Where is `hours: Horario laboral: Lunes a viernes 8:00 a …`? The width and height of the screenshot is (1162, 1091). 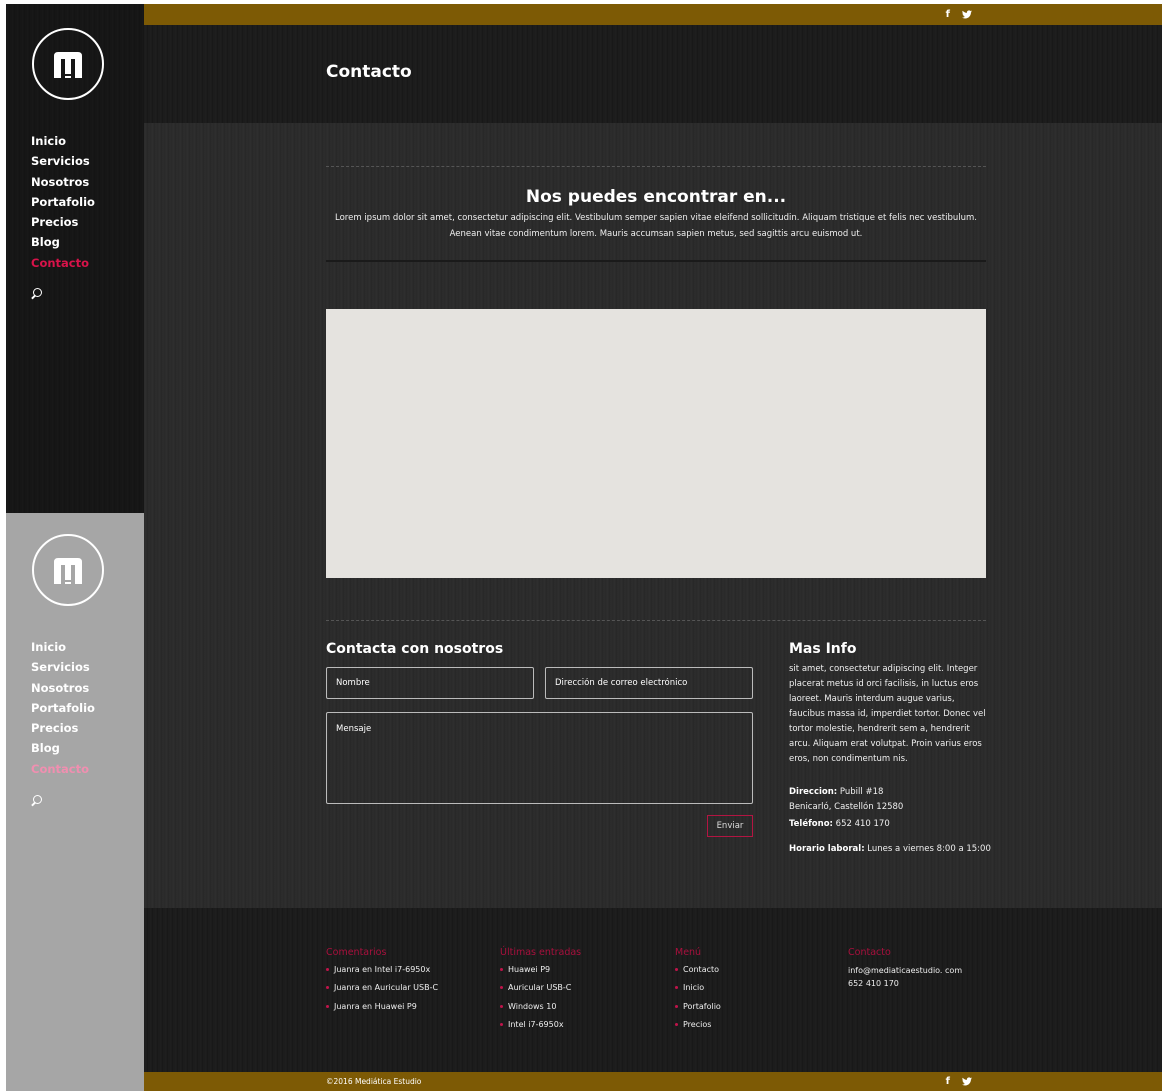 hours: Horario laboral: Lunes a viernes 8:00 a … is located at coordinates (899, 849).